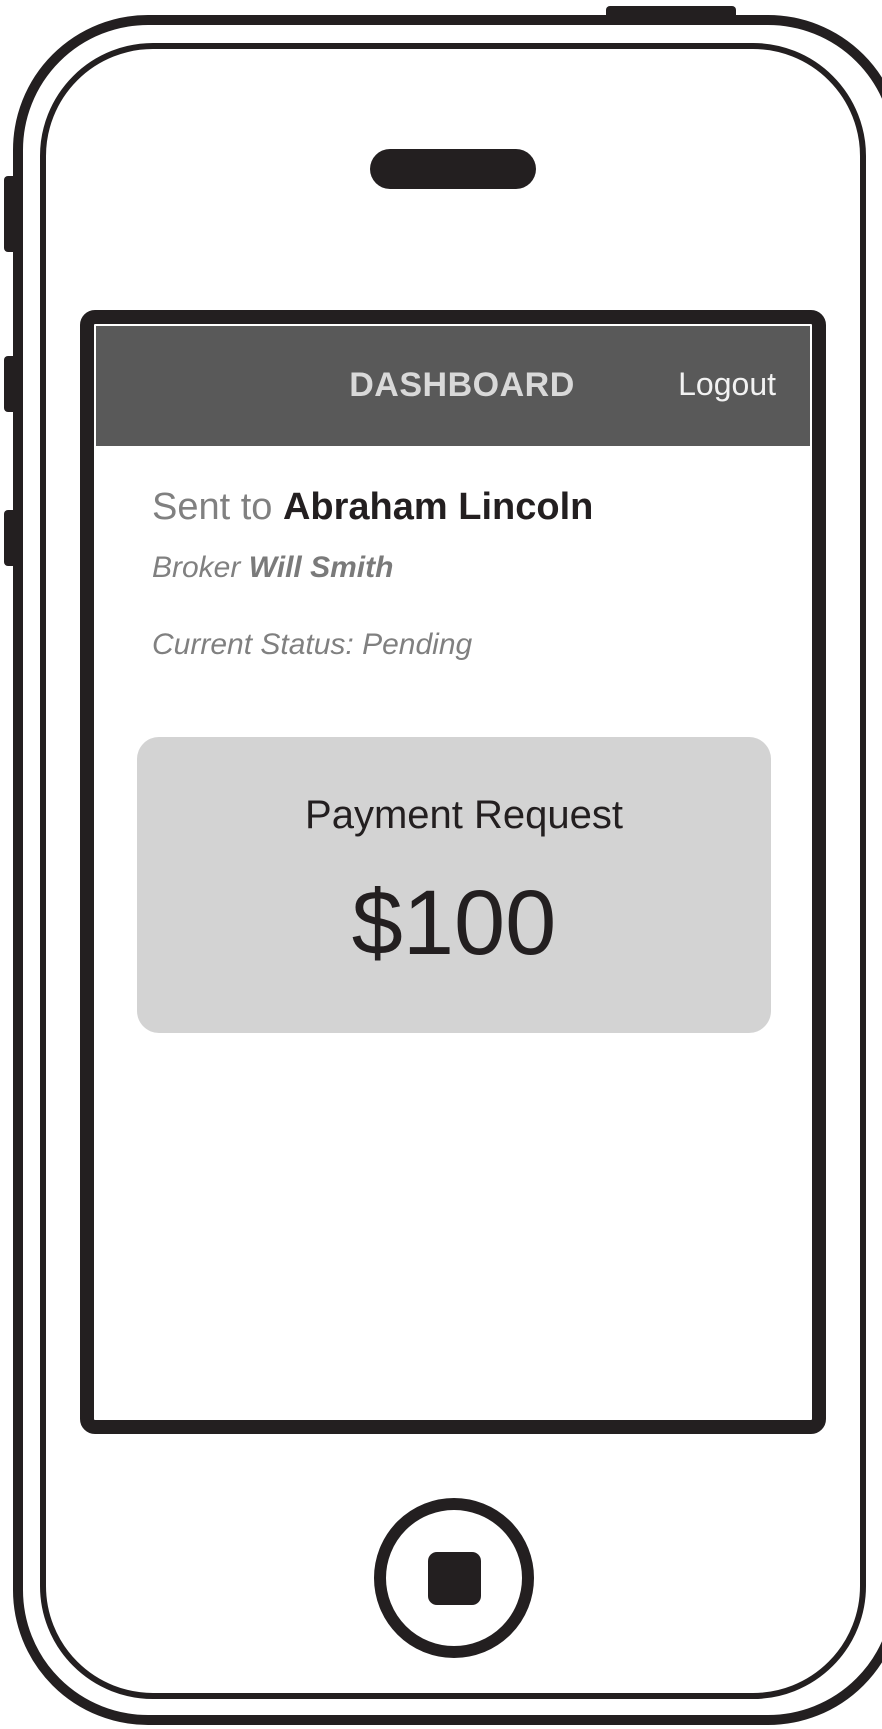  I want to click on speaker-grille-icon, so click(453, 169).